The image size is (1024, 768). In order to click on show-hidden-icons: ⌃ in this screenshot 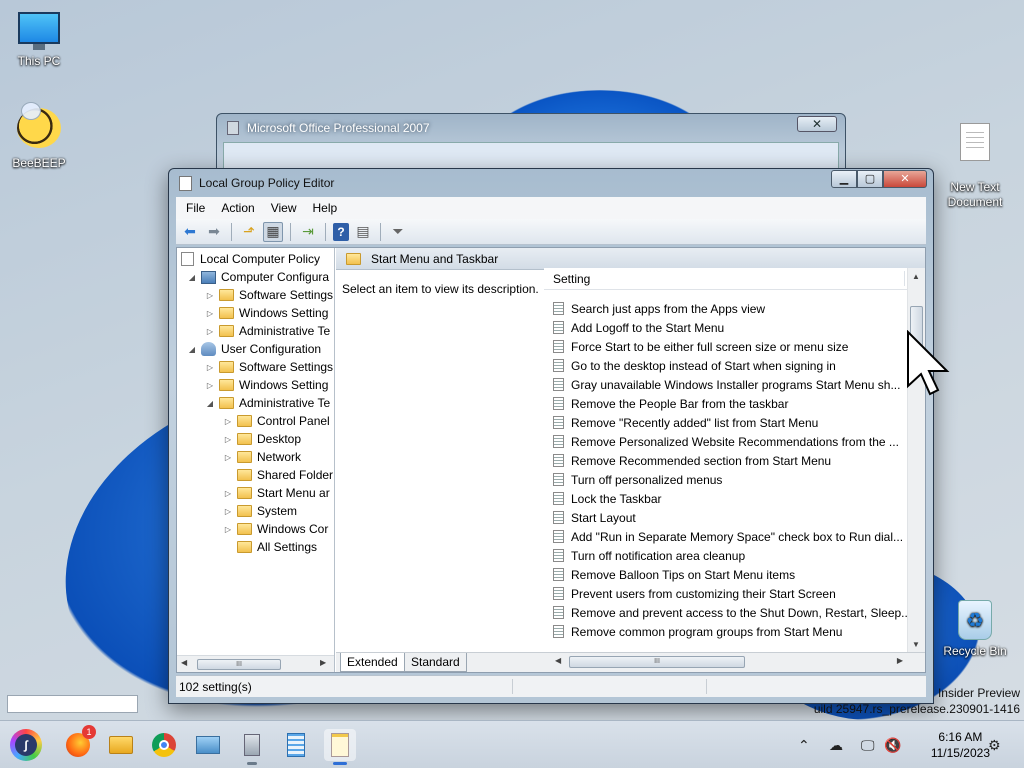, I will do `click(804, 744)`.